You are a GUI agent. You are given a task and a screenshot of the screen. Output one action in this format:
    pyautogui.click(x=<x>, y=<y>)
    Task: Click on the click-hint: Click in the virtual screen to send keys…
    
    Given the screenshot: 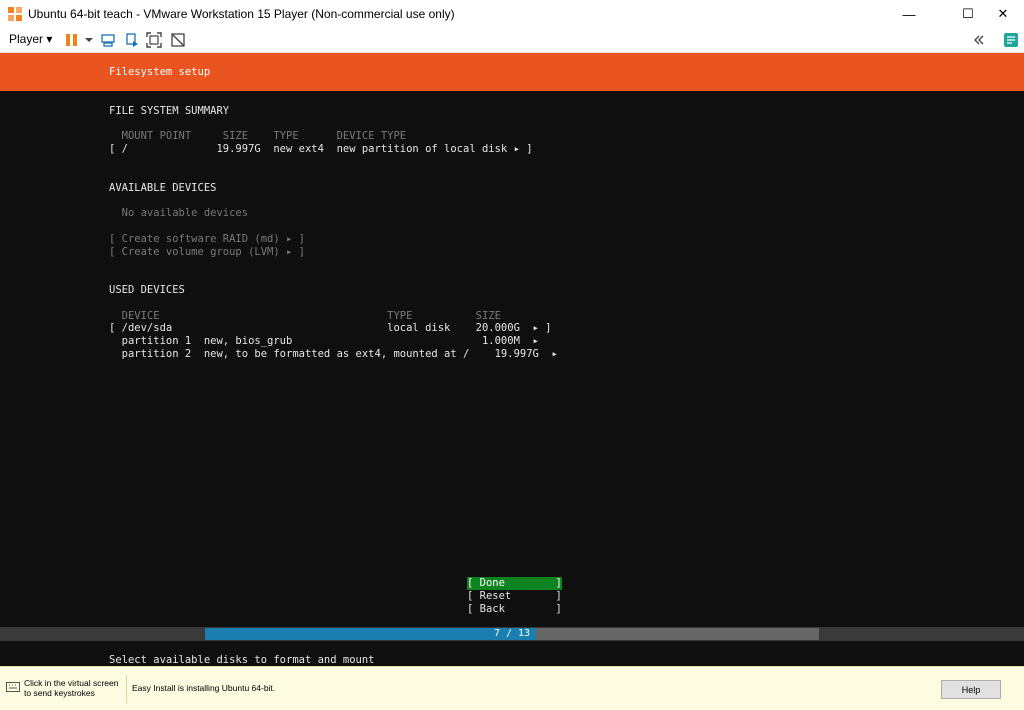 What is the action you would take?
    pyautogui.click(x=71, y=688)
    